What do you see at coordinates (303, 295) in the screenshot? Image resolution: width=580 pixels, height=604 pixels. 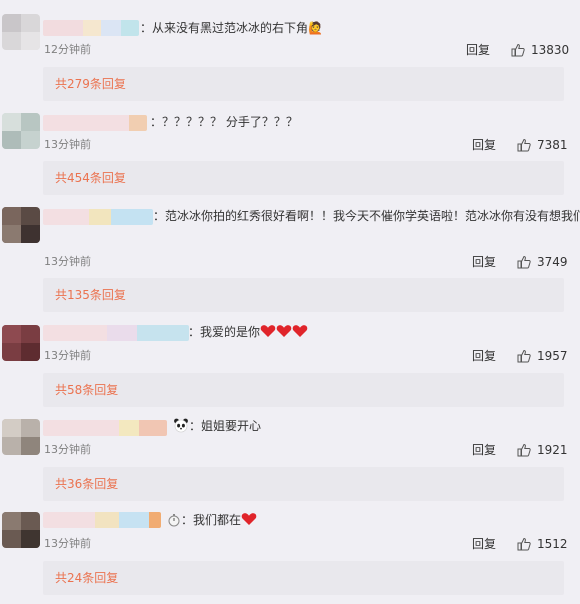 I see `more-replies-block: 共135条回复` at bounding box center [303, 295].